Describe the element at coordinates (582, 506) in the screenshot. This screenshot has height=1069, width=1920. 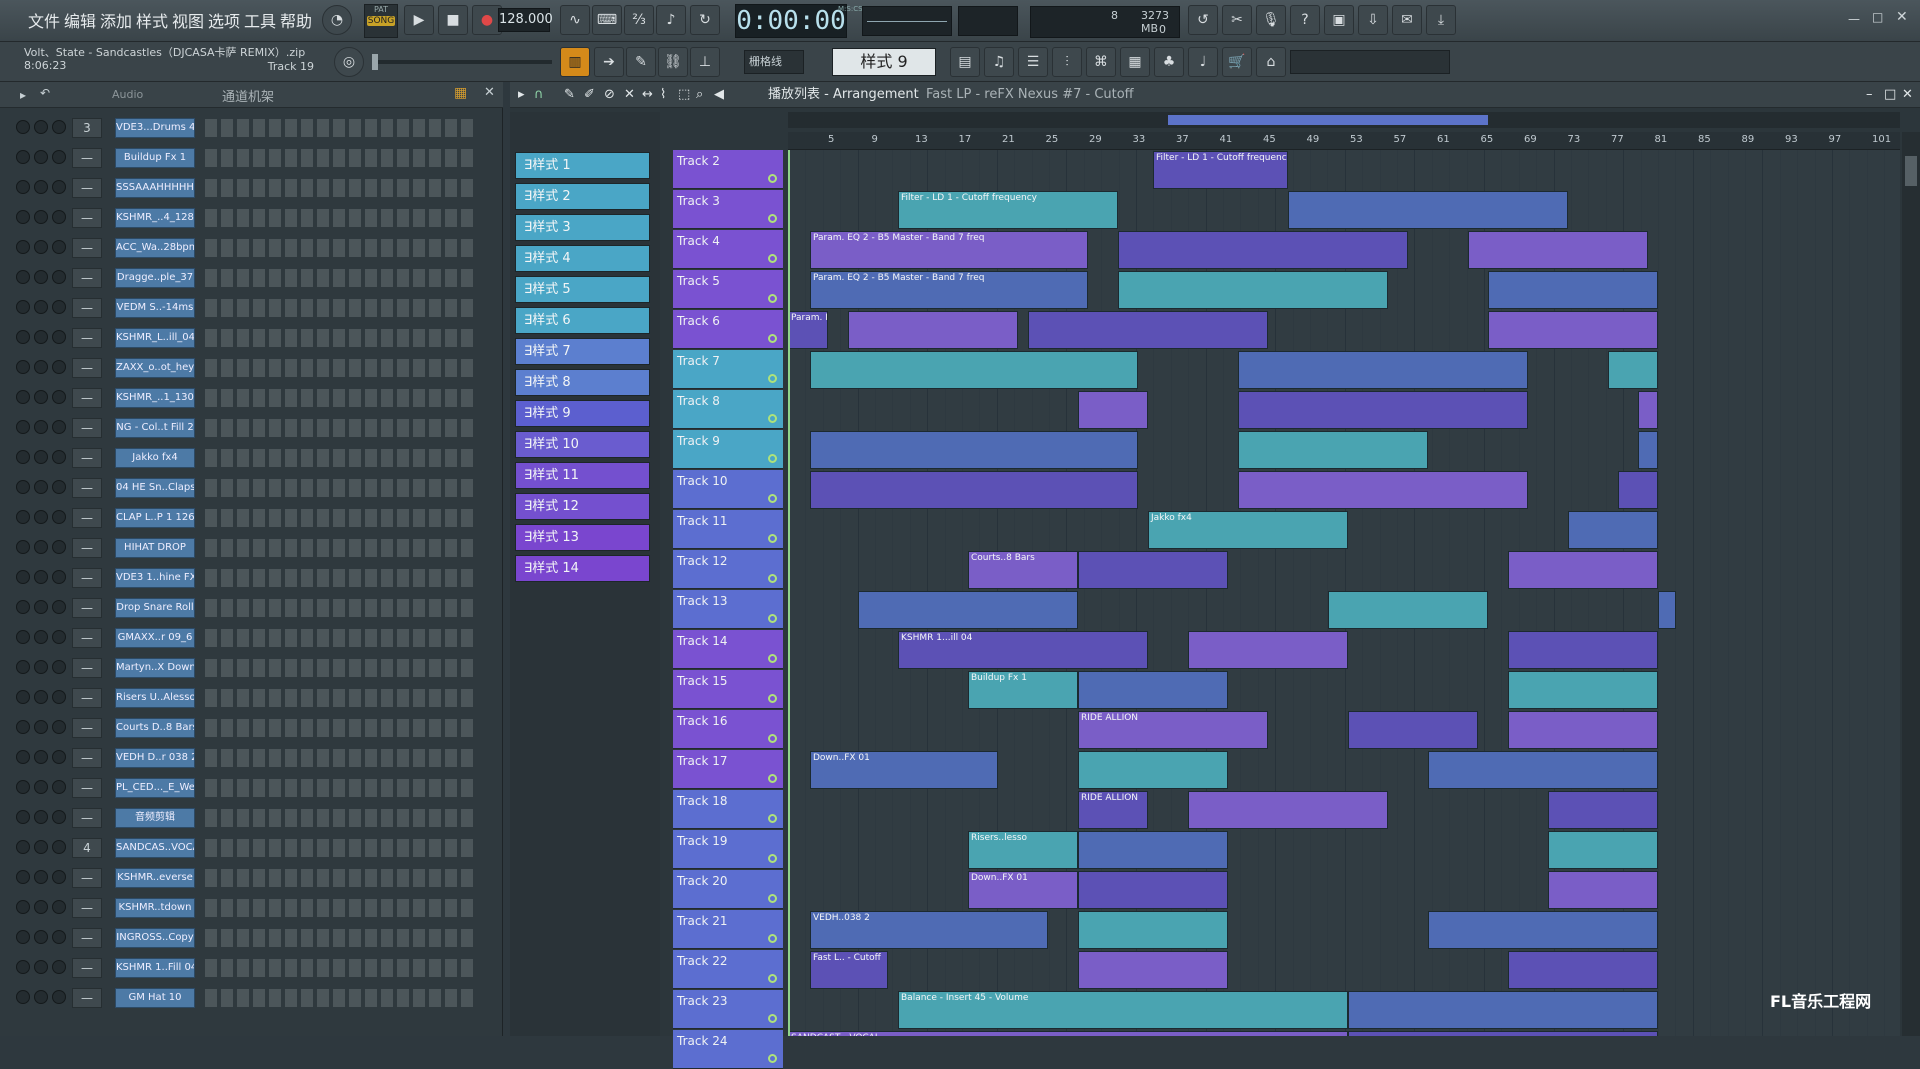
I see `pattern-item: ∃样式 12` at that location.